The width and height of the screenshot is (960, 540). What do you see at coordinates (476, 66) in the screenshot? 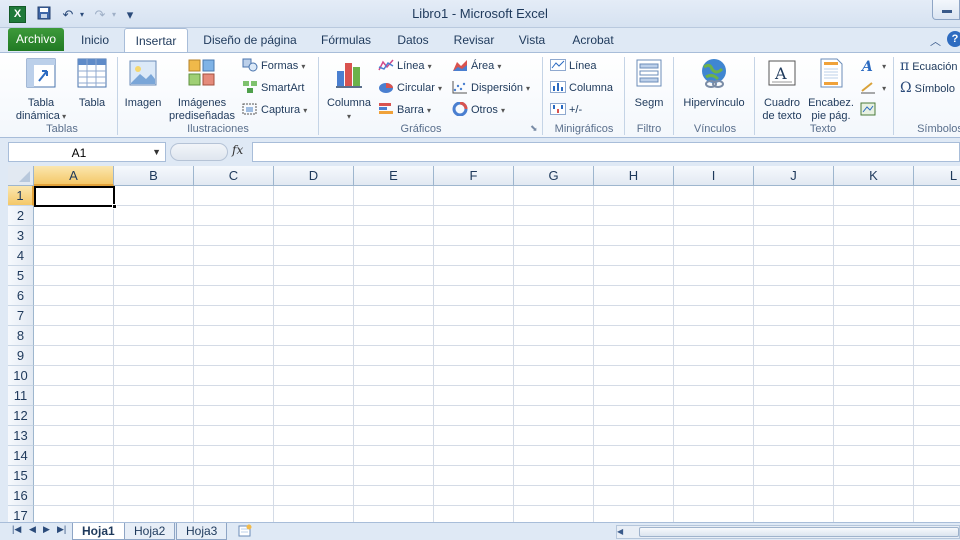
I see `area-chart-button: Área` at bounding box center [476, 66].